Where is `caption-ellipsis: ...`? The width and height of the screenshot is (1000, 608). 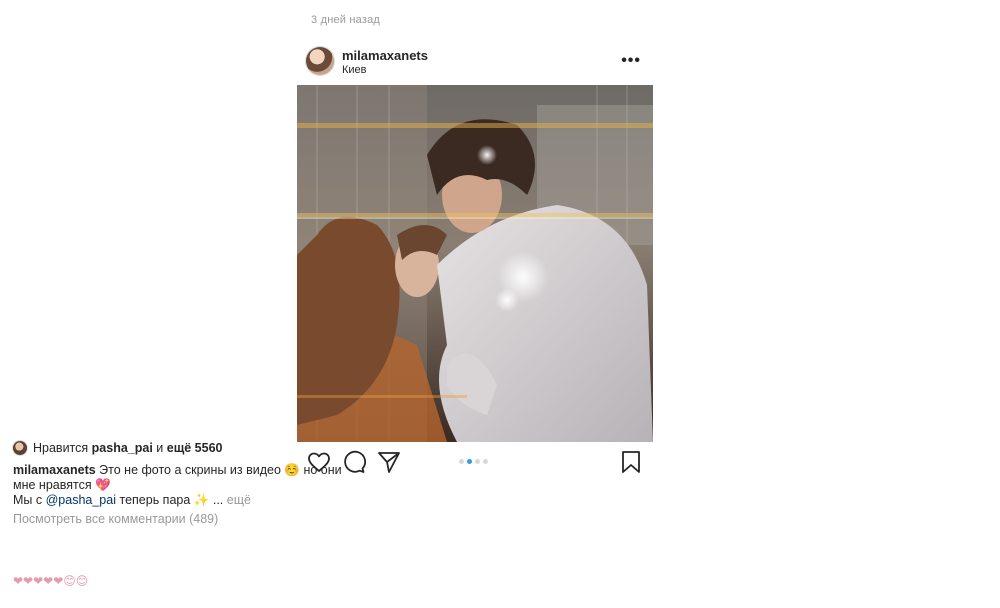 caption-ellipsis: ... is located at coordinates (218, 500).